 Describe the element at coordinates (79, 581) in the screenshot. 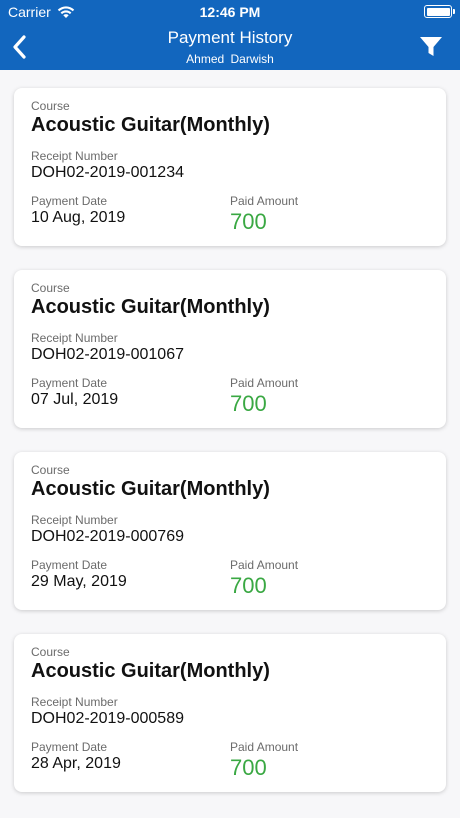

I see `payment-date: 29 May, 2019` at that location.